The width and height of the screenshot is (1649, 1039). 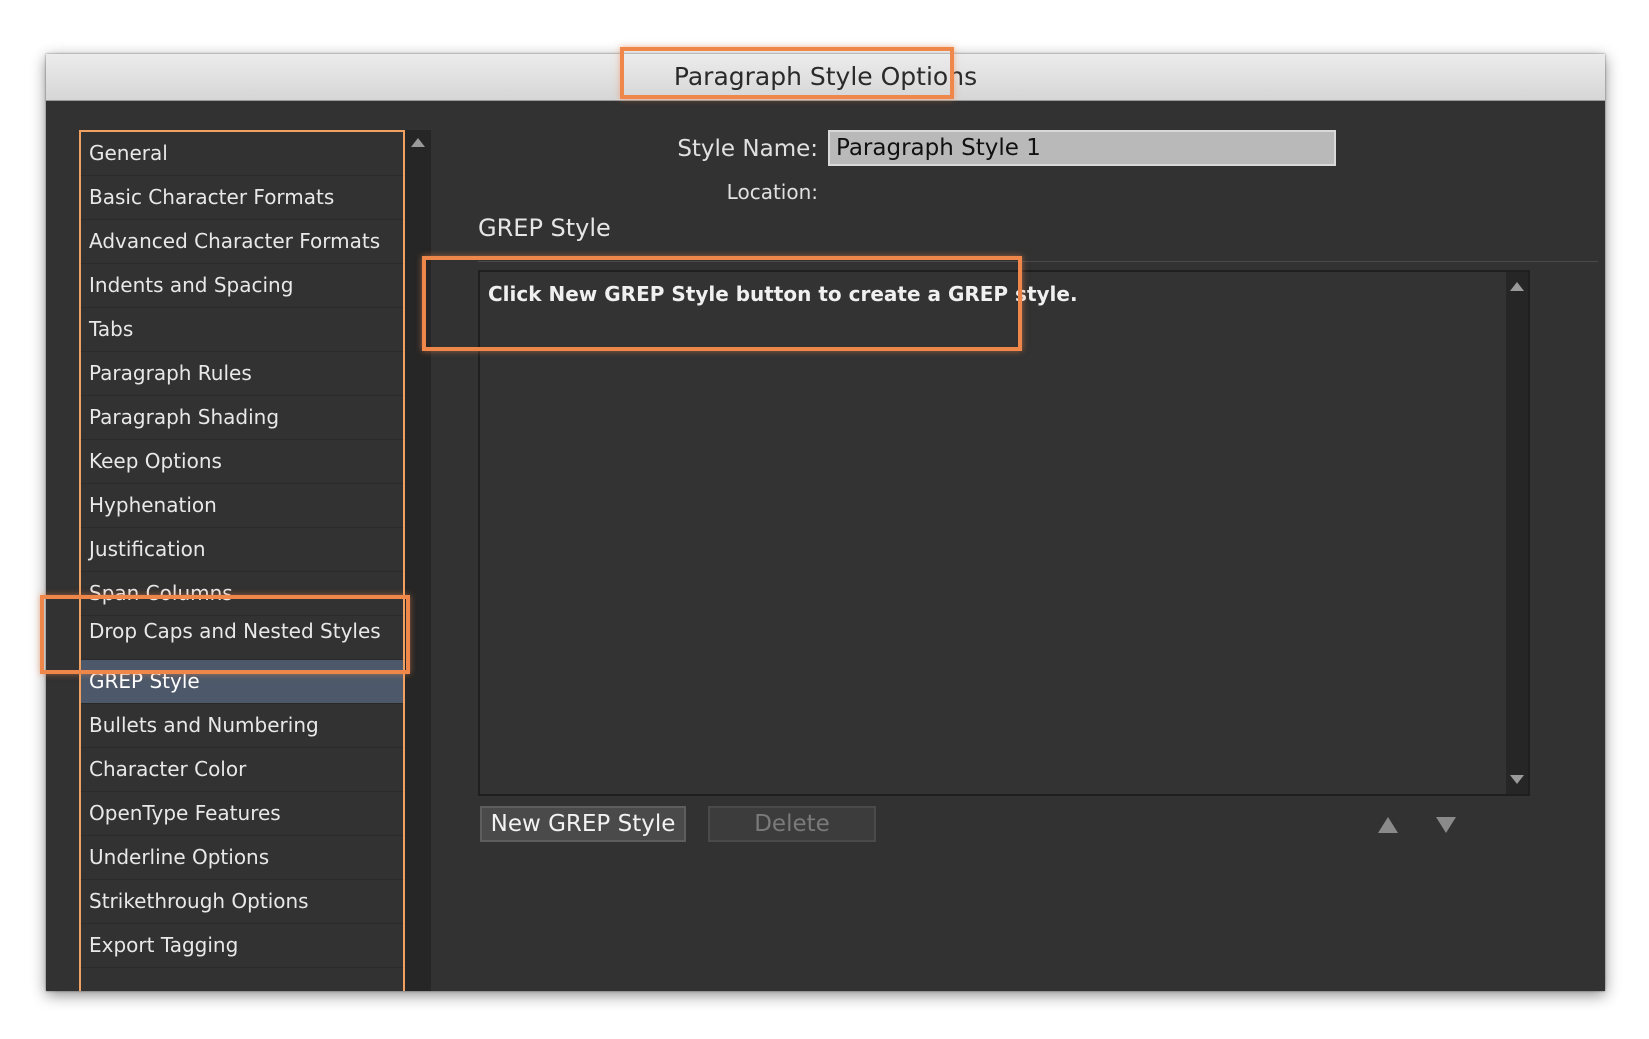 I want to click on sidebar-item-grep-style: GREP Style, so click(x=242, y=682).